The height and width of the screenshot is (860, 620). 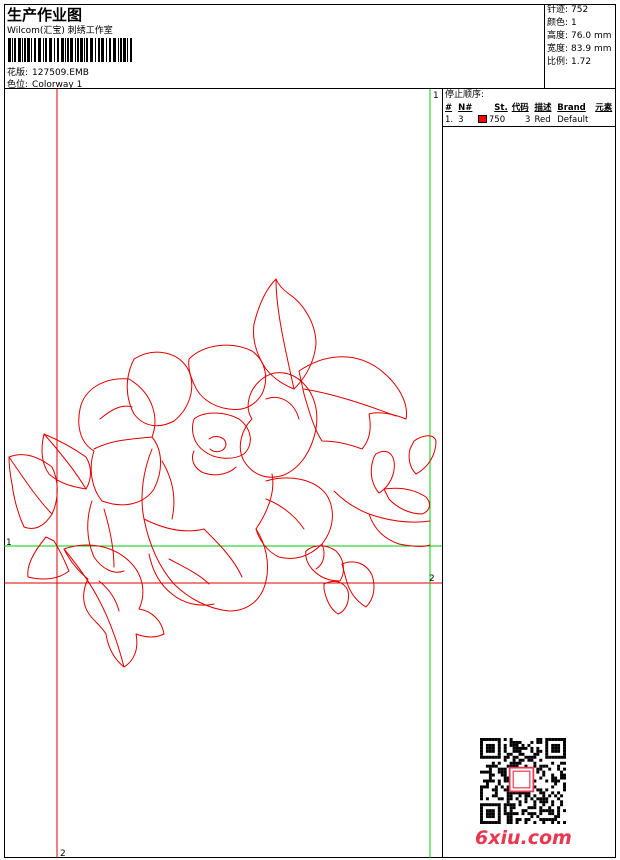 I want to click on qr-code, so click(x=523, y=781).